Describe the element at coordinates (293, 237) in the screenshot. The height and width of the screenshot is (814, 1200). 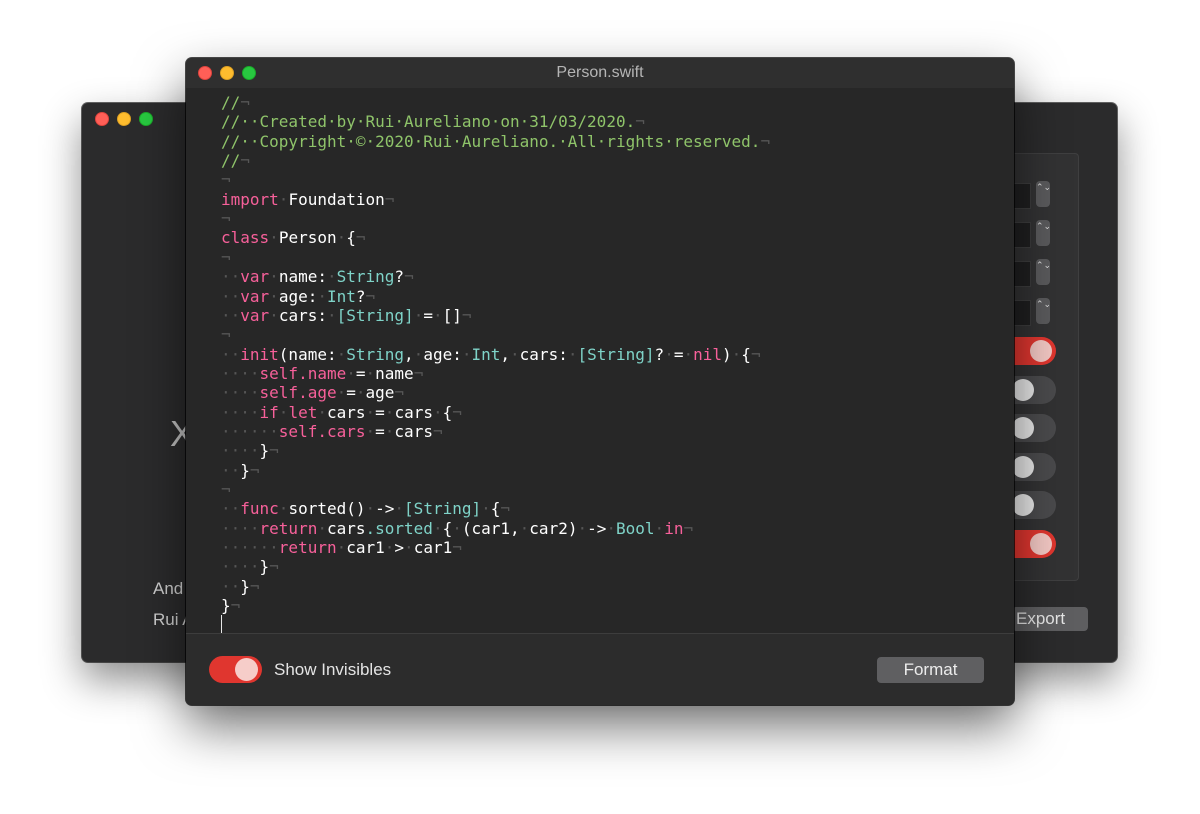
I see `code-line: class·Person·{¬` at that location.